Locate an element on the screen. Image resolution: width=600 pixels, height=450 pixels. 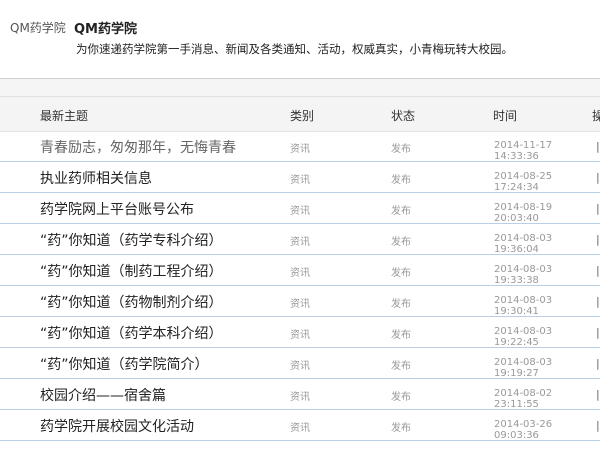
account-name: QM药学院 is located at coordinates (38, 27).